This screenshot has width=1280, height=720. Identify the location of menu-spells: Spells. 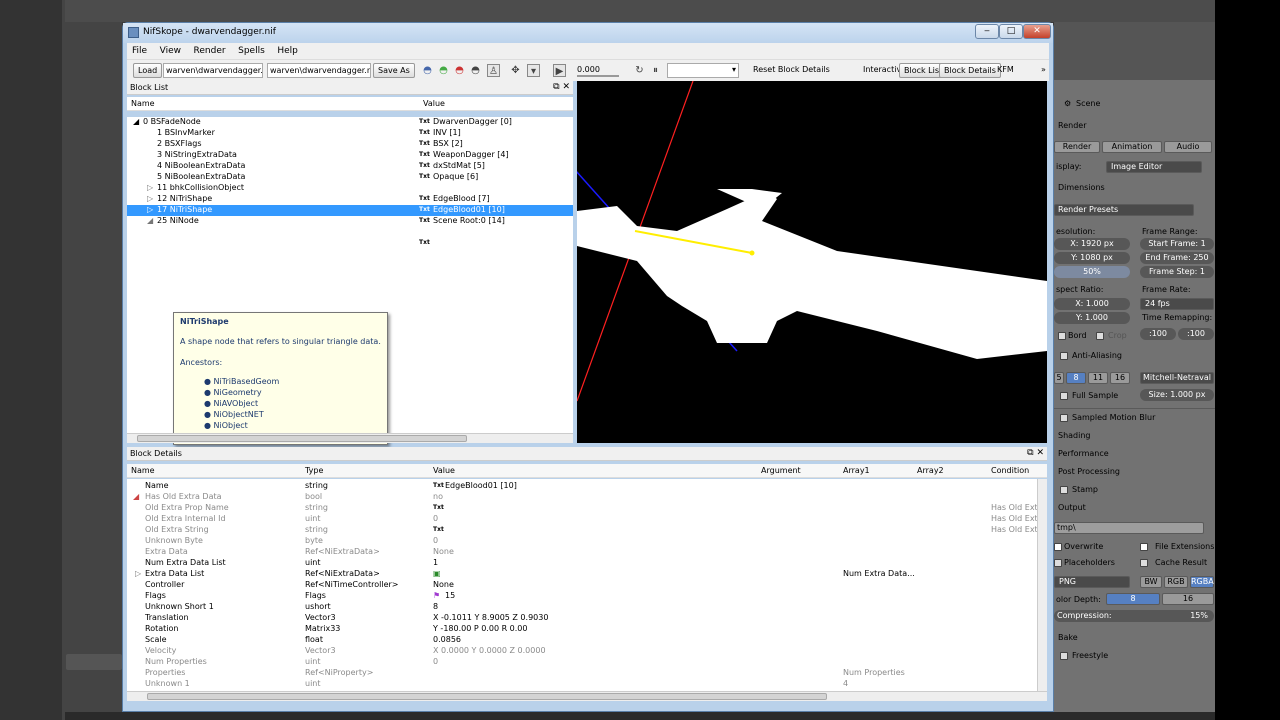
(251, 49).